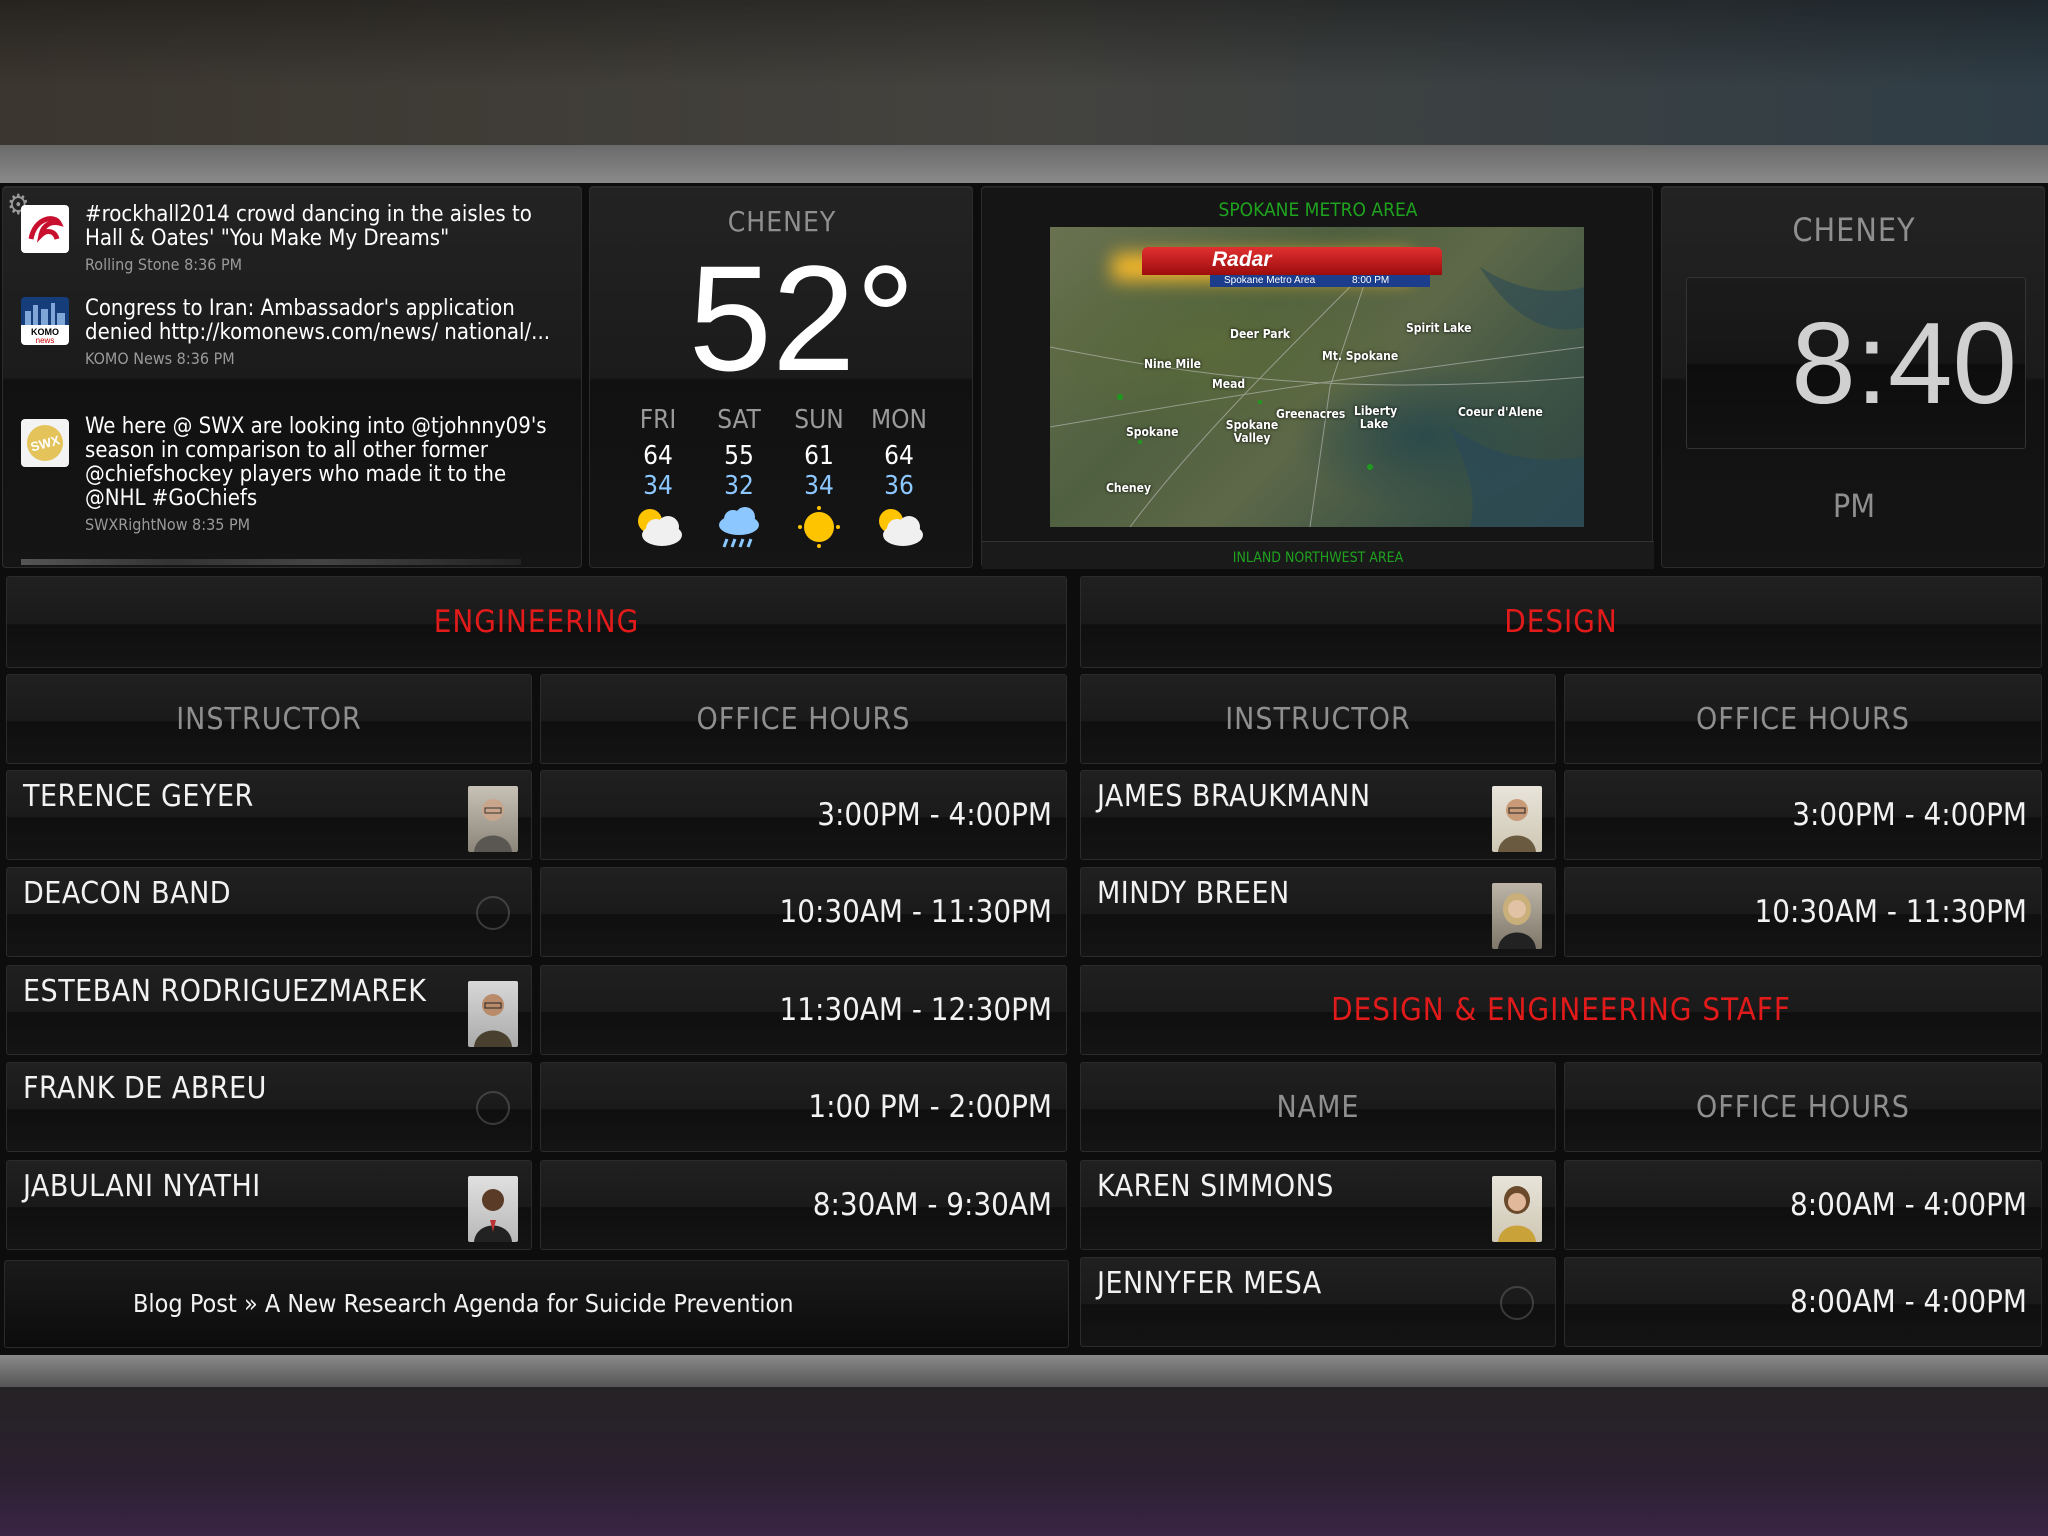 This screenshot has height=1536, width=2048. I want to click on swx-logo: SWX, so click(45, 443).